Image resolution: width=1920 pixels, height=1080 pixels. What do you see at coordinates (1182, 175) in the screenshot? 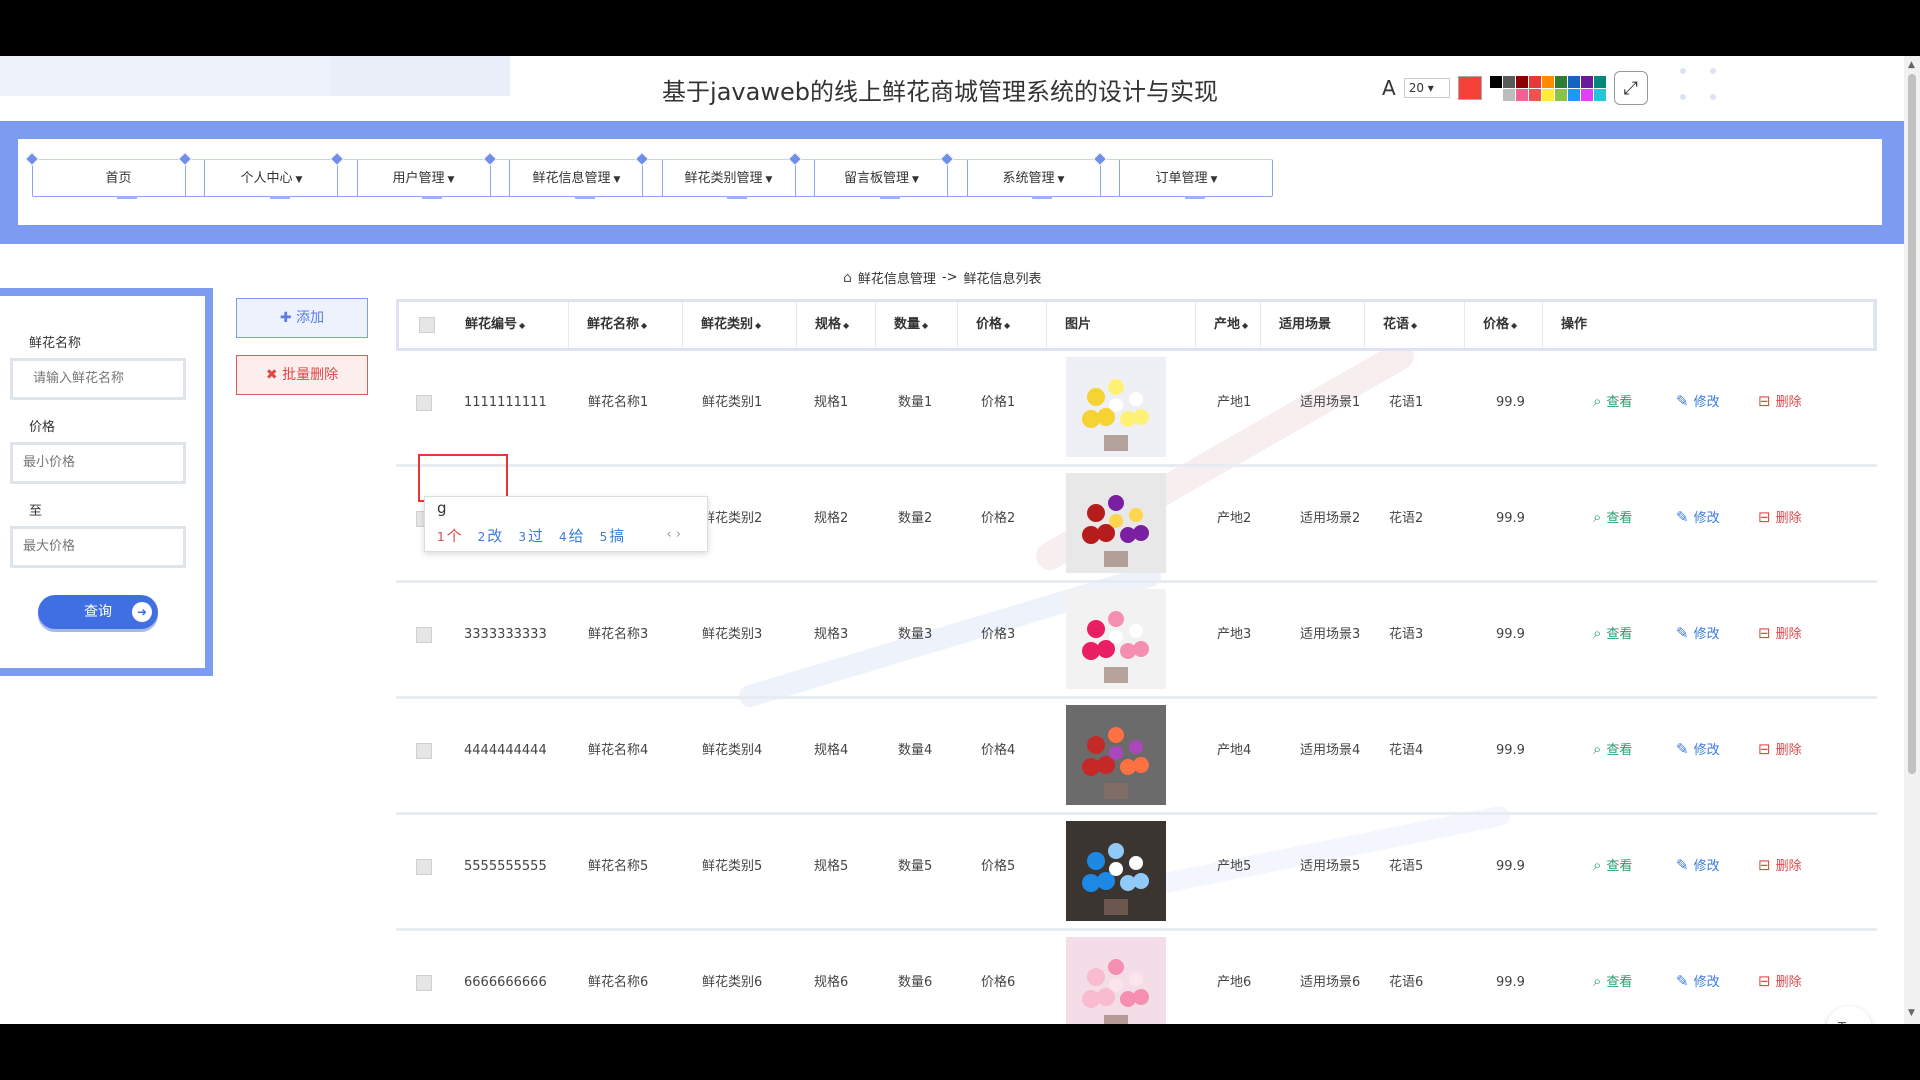
I see `nav-item: 订单管理 ▼` at bounding box center [1182, 175].